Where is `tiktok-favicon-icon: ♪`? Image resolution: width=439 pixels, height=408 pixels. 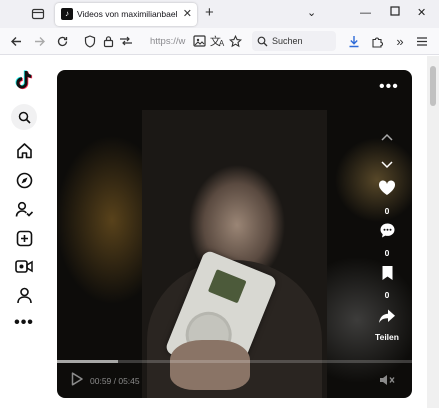 tiktok-favicon-icon: ♪ is located at coordinates (67, 14).